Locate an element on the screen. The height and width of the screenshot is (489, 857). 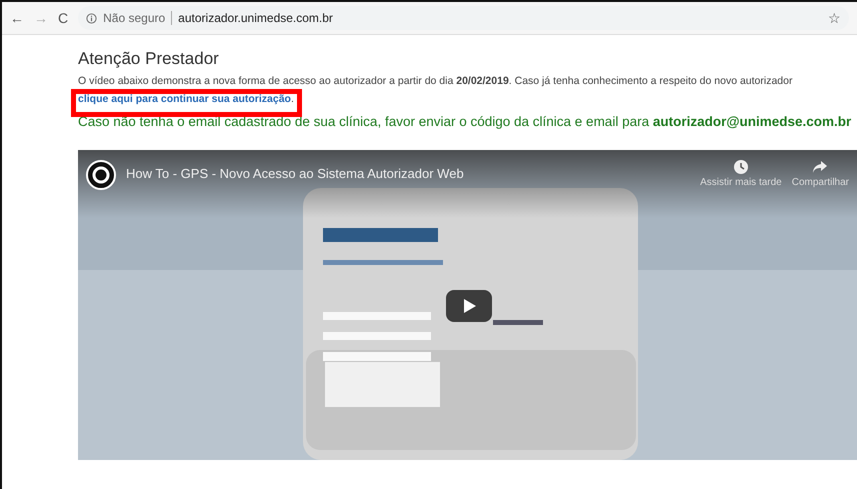
notice-text: Caso não tenha o email cadastrado de sua clínica, favor enviar o código da clínica e email para autorizador@unimedse.com.br is located at coordinates (465, 121).